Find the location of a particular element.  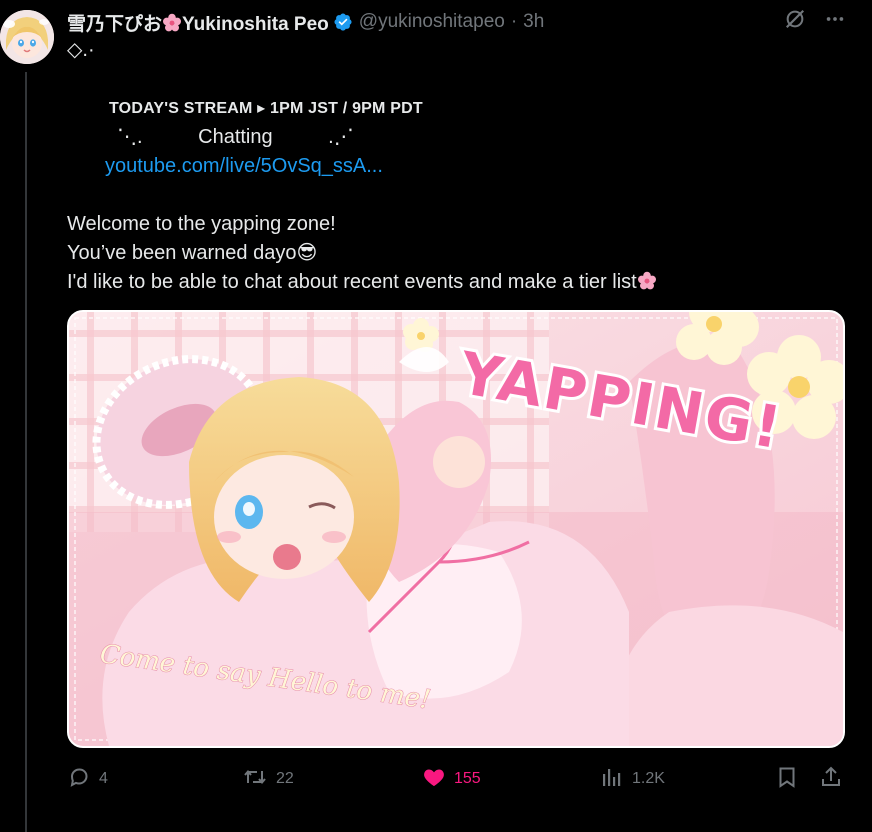

views-count: 1.2K is located at coordinates (648, 778).